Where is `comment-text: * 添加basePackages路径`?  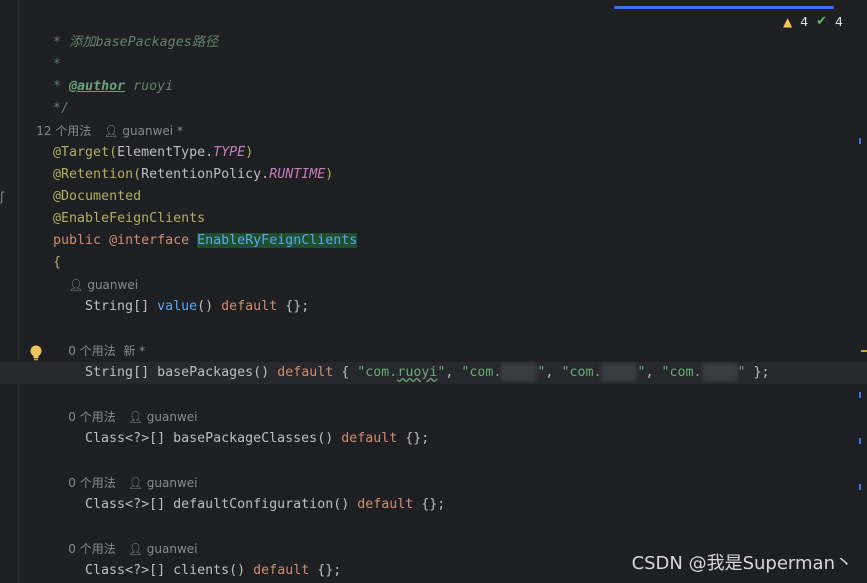
comment-text: * 添加basePackages路径 is located at coordinates (136, 42).